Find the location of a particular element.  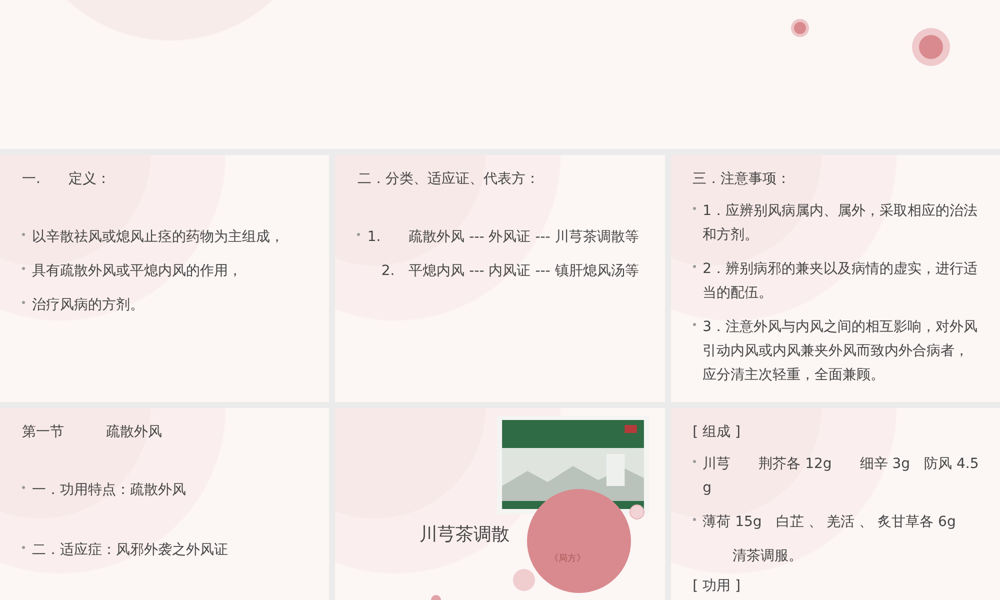

slide-heading: 第一节 疏散外风 is located at coordinates (92, 432).